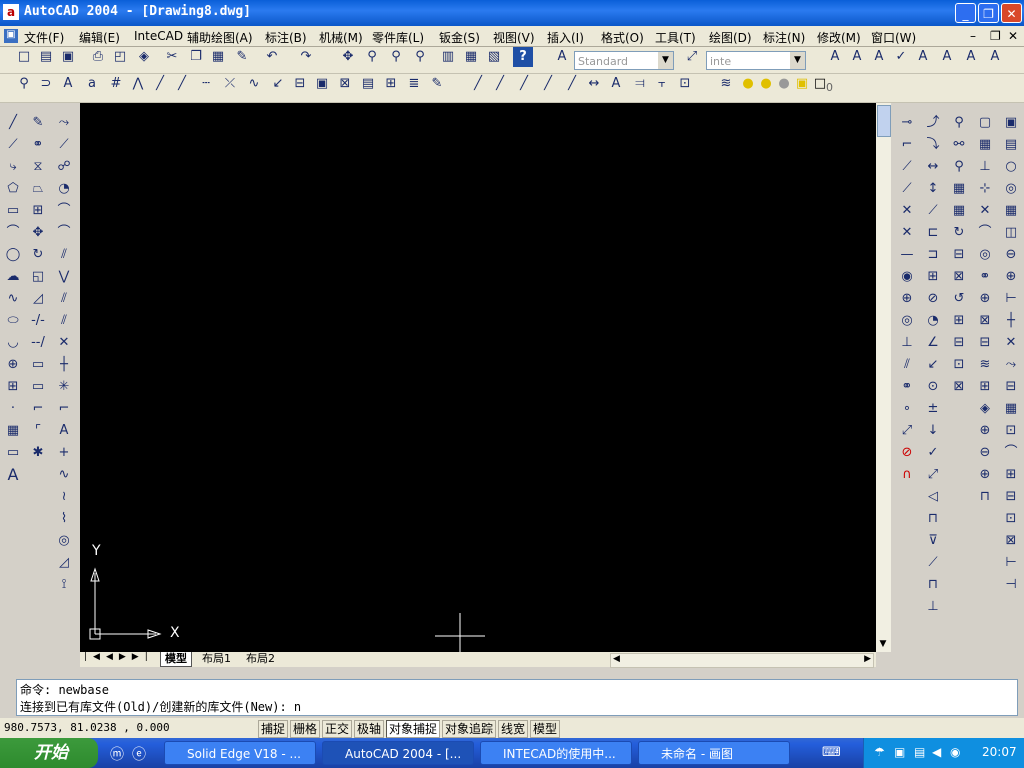 The image size is (1024, 768). Describe the element at coordinates (64, 167) in the screenshot. I see `tool-a3-icon: ☍` at that location.